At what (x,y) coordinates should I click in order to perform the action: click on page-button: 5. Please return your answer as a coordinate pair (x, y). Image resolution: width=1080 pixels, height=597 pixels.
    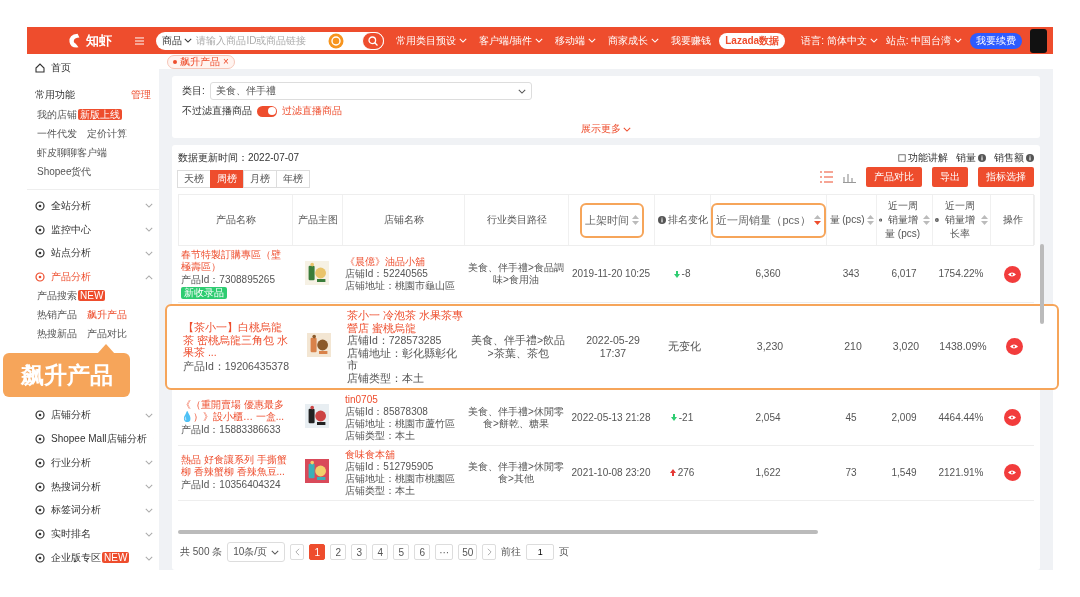
    Looking at the image, I should click on (401, 552).